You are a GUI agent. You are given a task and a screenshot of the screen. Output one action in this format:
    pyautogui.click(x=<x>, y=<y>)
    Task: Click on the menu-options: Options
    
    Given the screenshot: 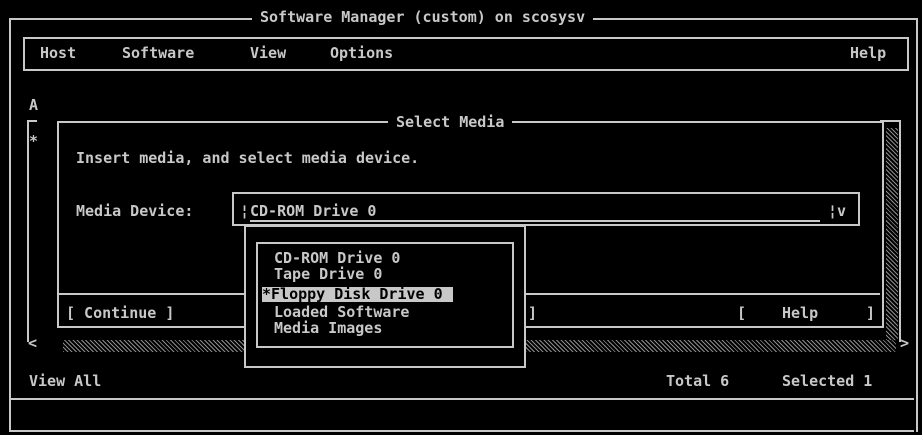 What is the action you would take?
    pyautogui.click(x=361, y=53)
    